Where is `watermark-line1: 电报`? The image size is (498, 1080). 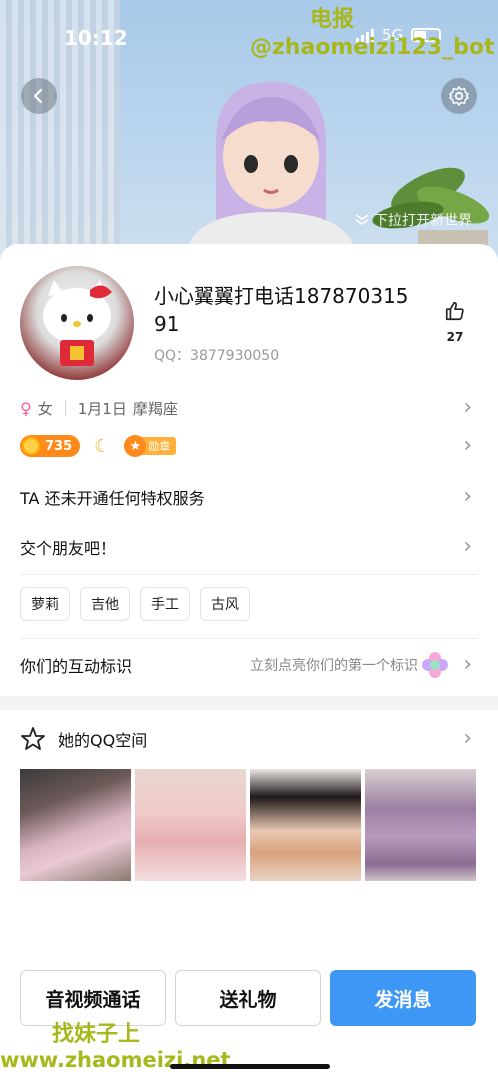 watermark-line1: 电报 is located at coordinates (332, 19).